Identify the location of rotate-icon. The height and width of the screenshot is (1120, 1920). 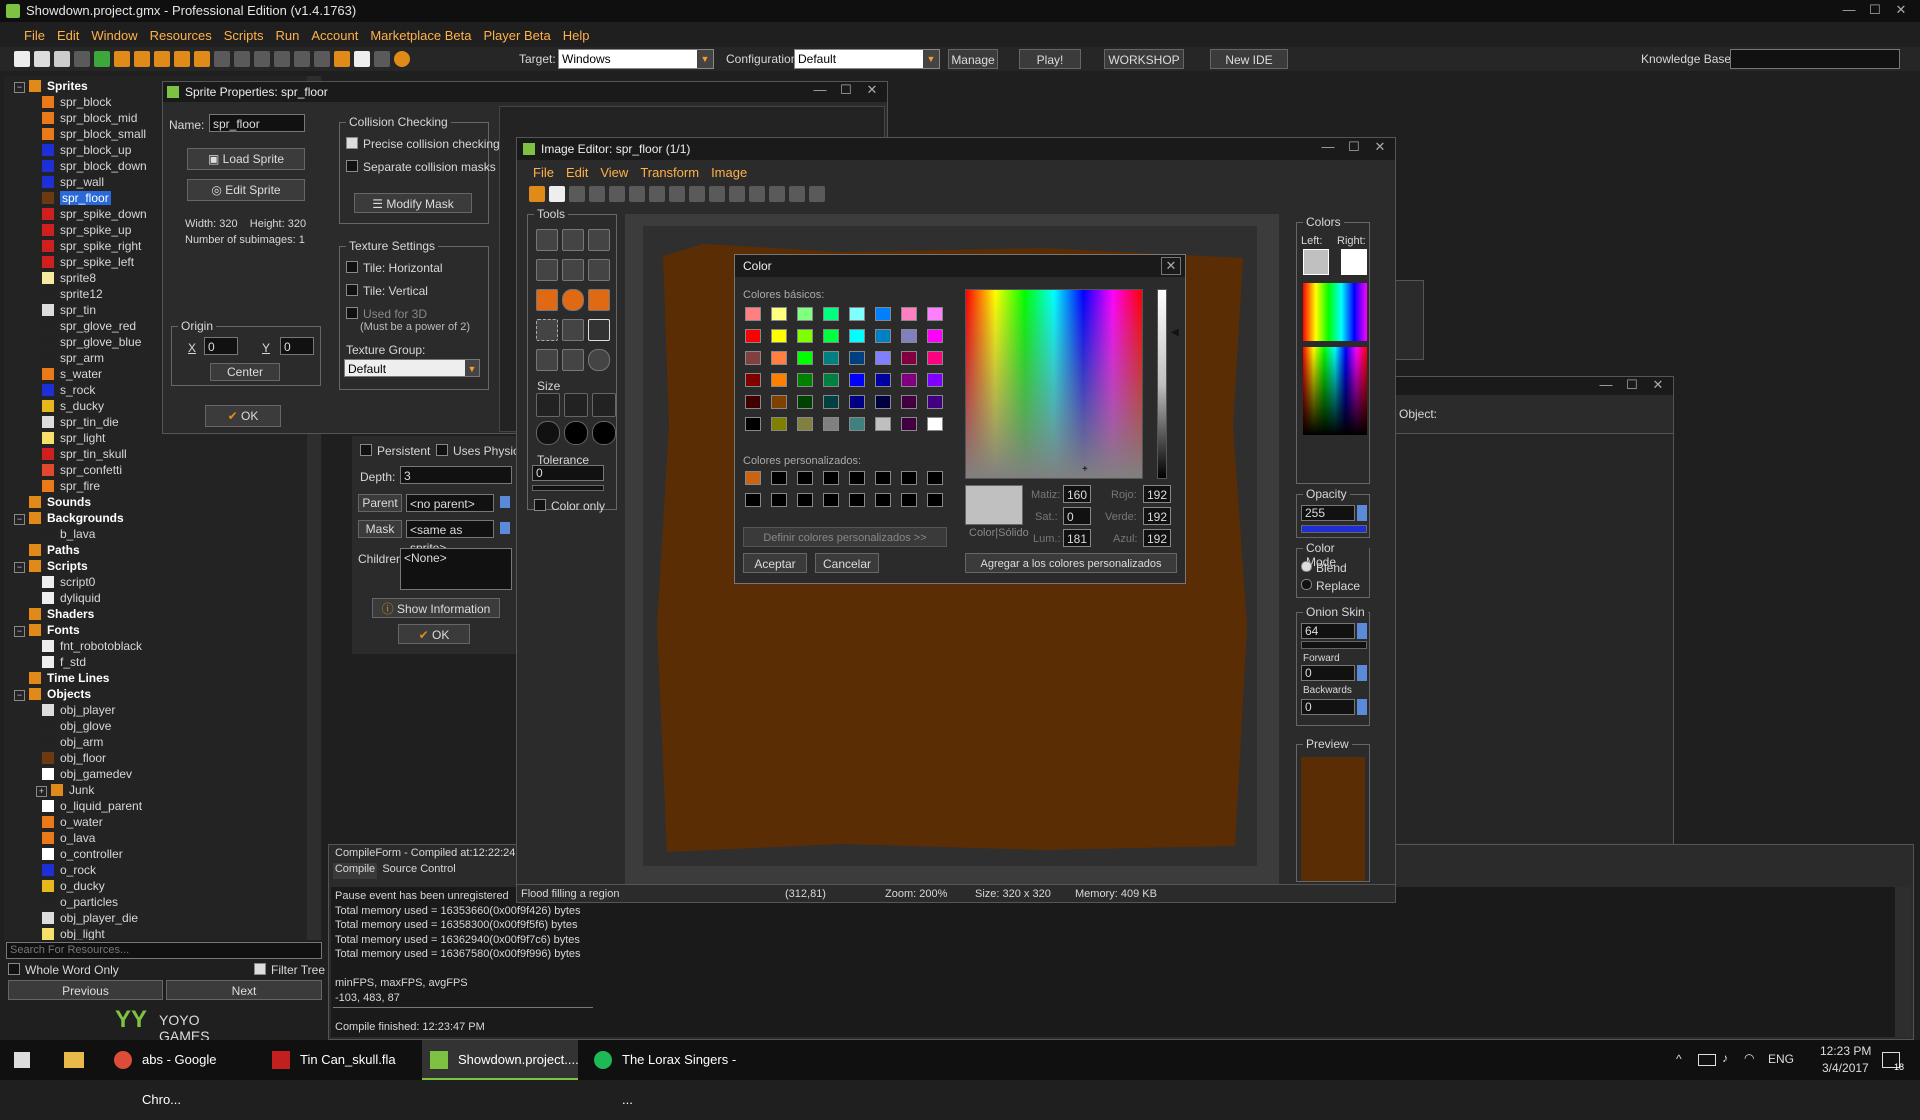
(599, 360).